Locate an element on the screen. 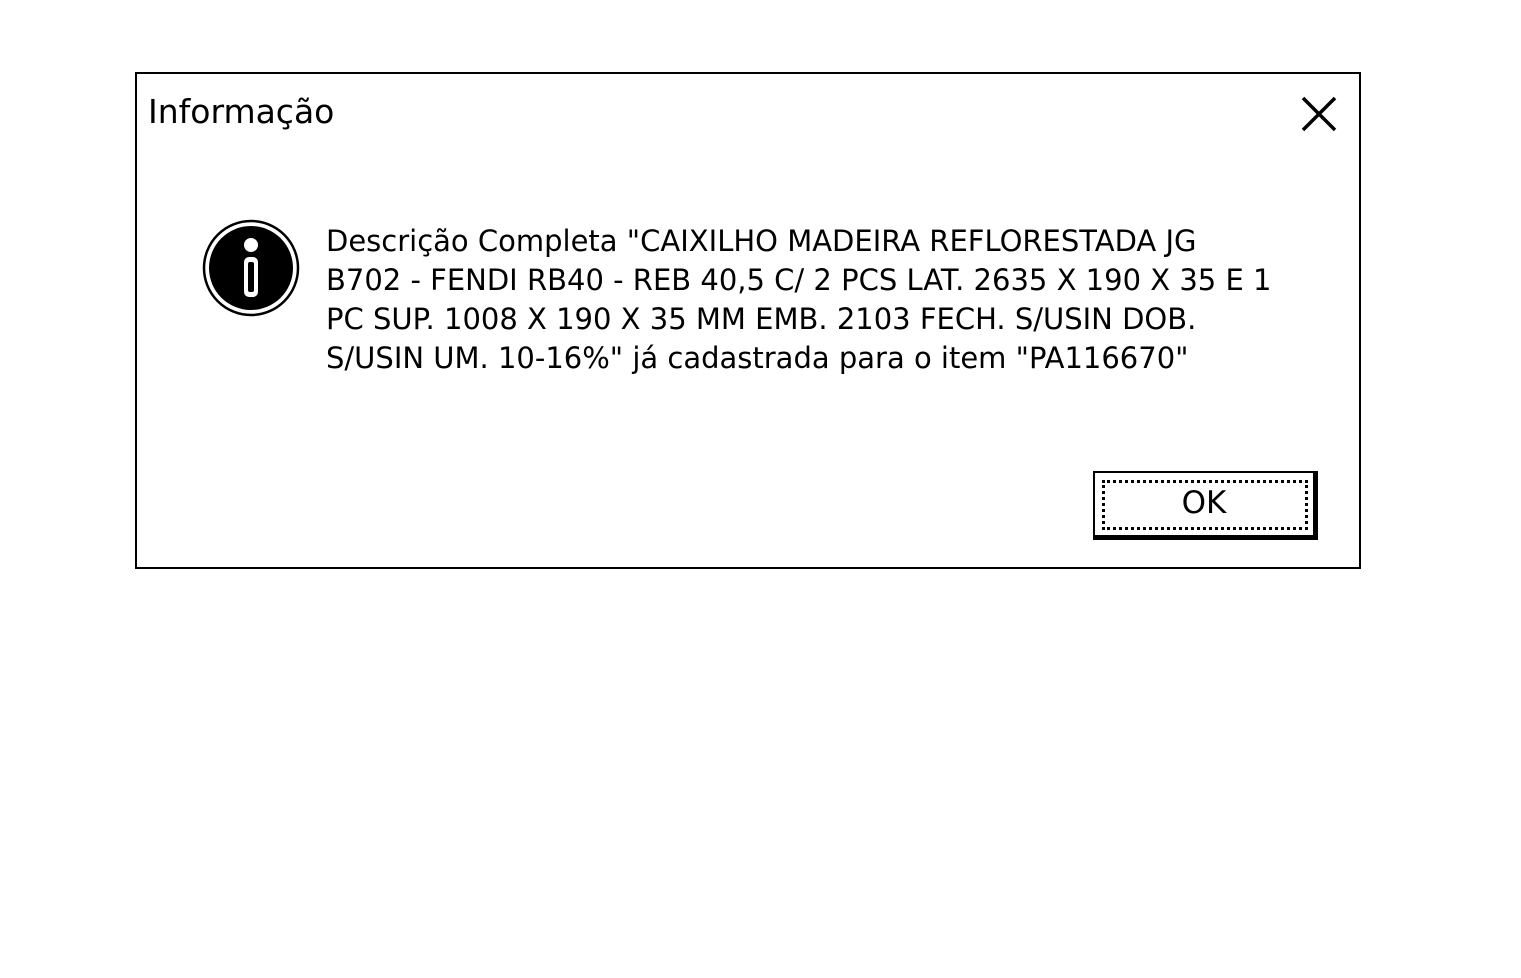 The width and height of the screenshot is (1521, 978). dialog-title: Informação is located at coordinates (241, 111).